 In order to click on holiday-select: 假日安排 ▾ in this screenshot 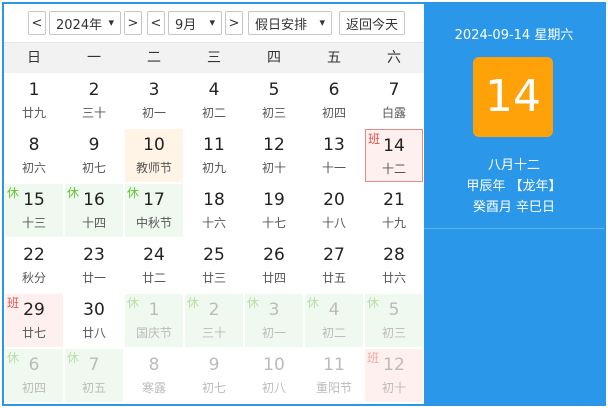, I will do `click(290, 23)`.